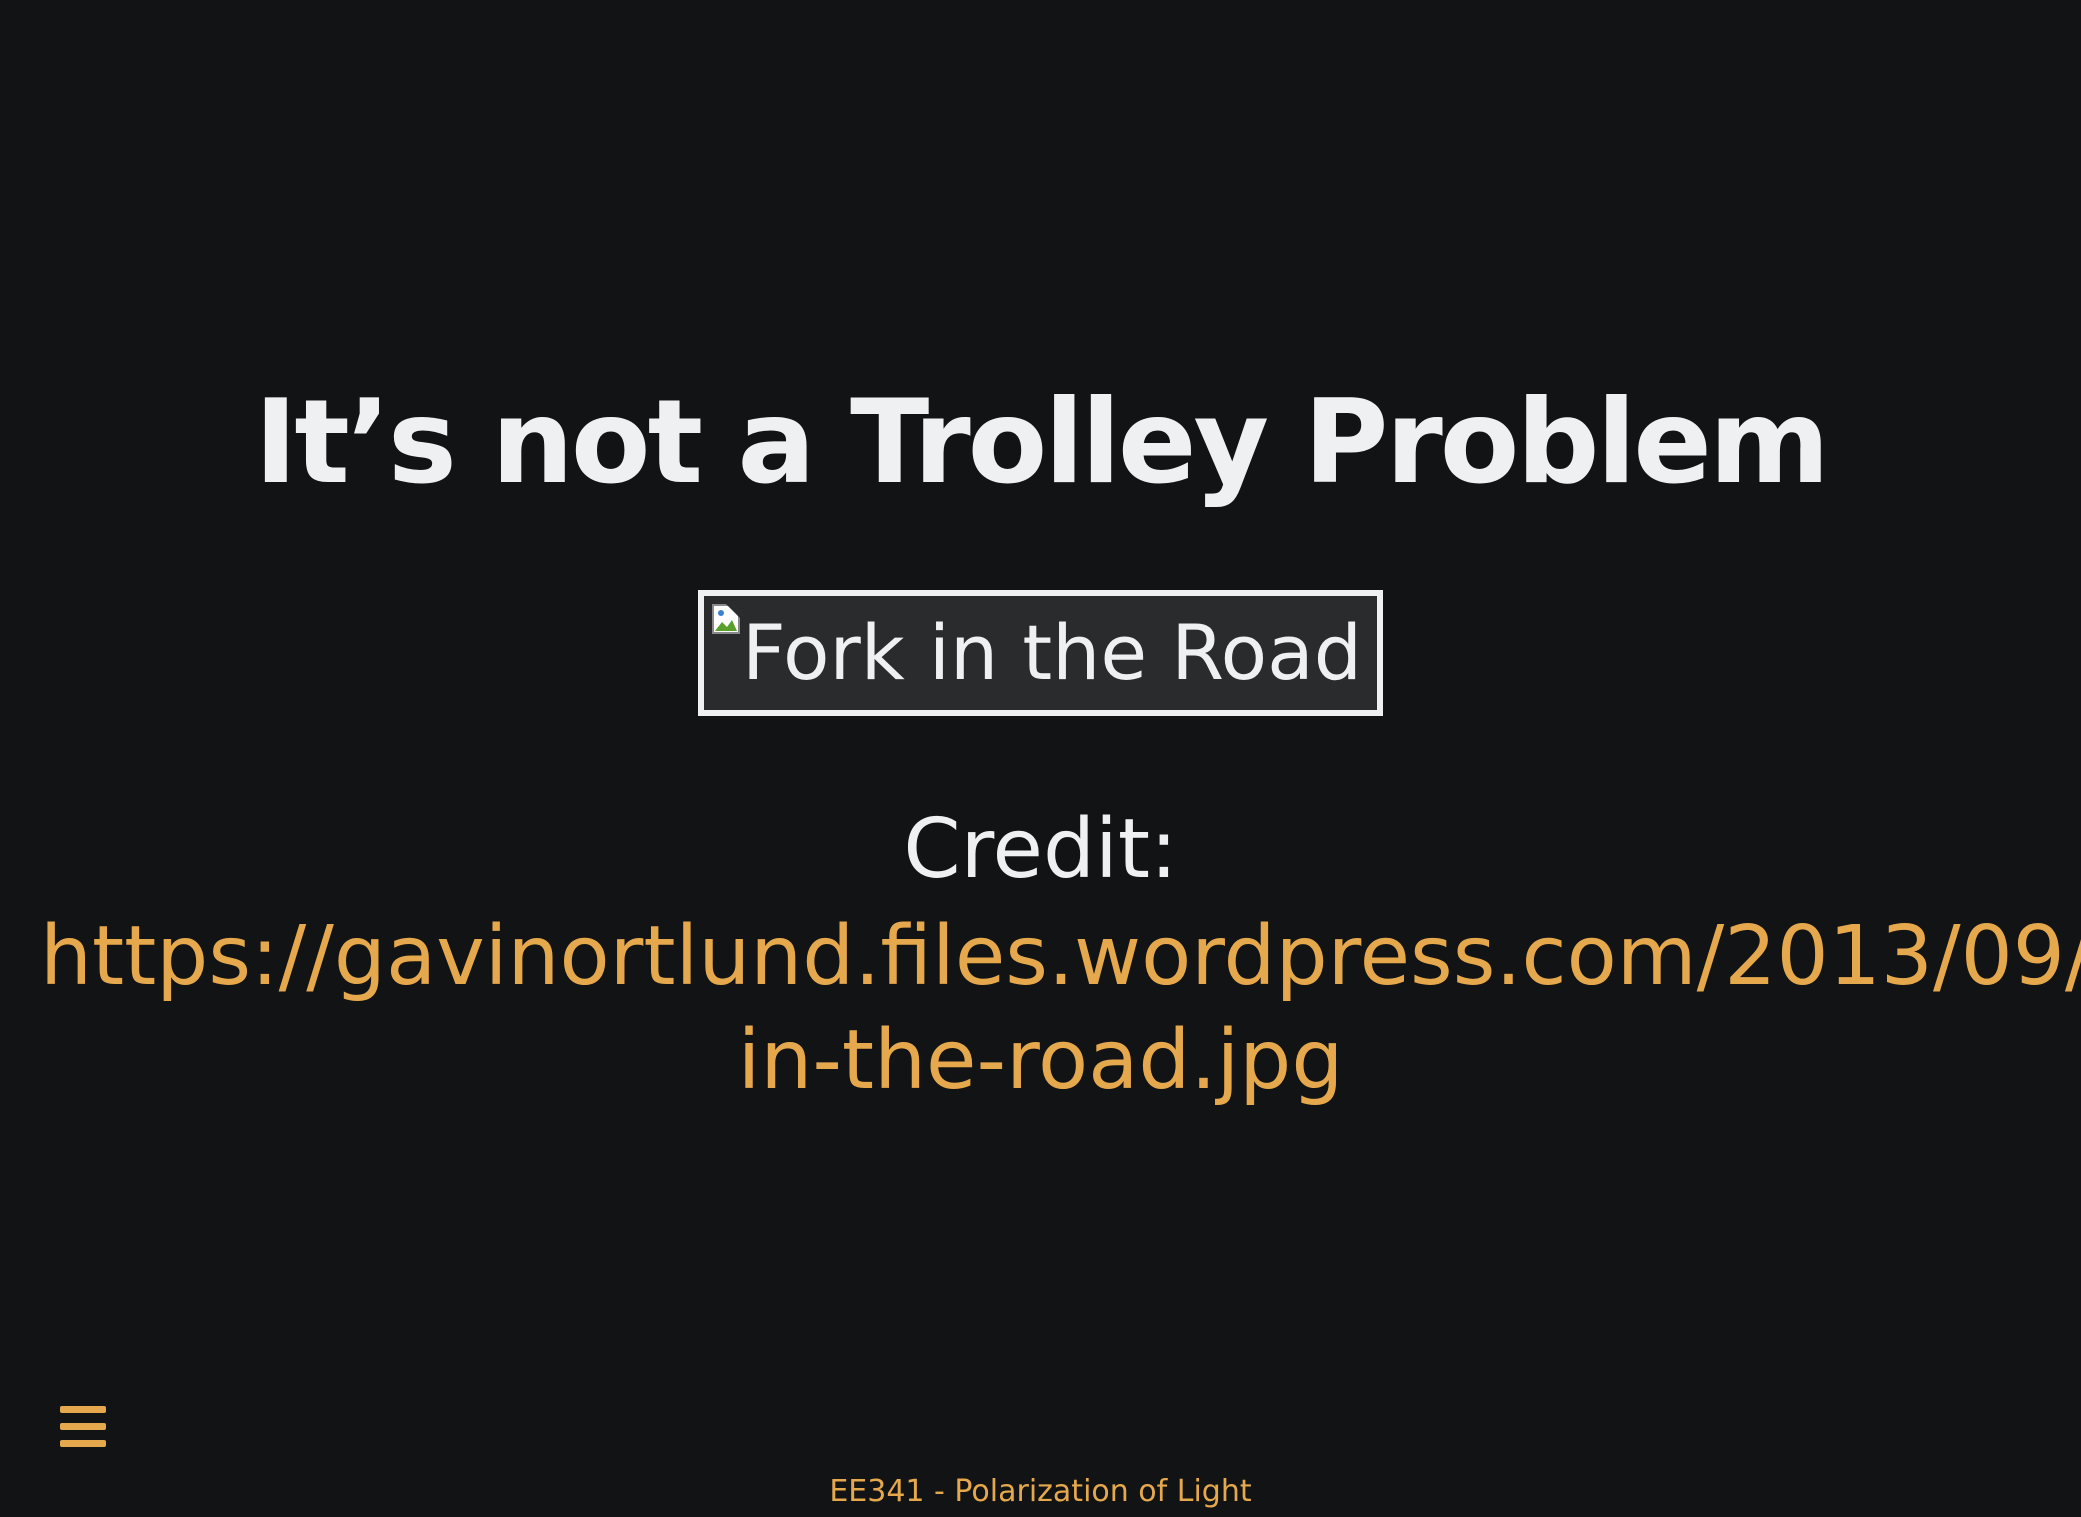 Image resolution: width=2081 pixels, height=1517 pixels. I want to click on menu-bar-middle, so click(83, 1426).